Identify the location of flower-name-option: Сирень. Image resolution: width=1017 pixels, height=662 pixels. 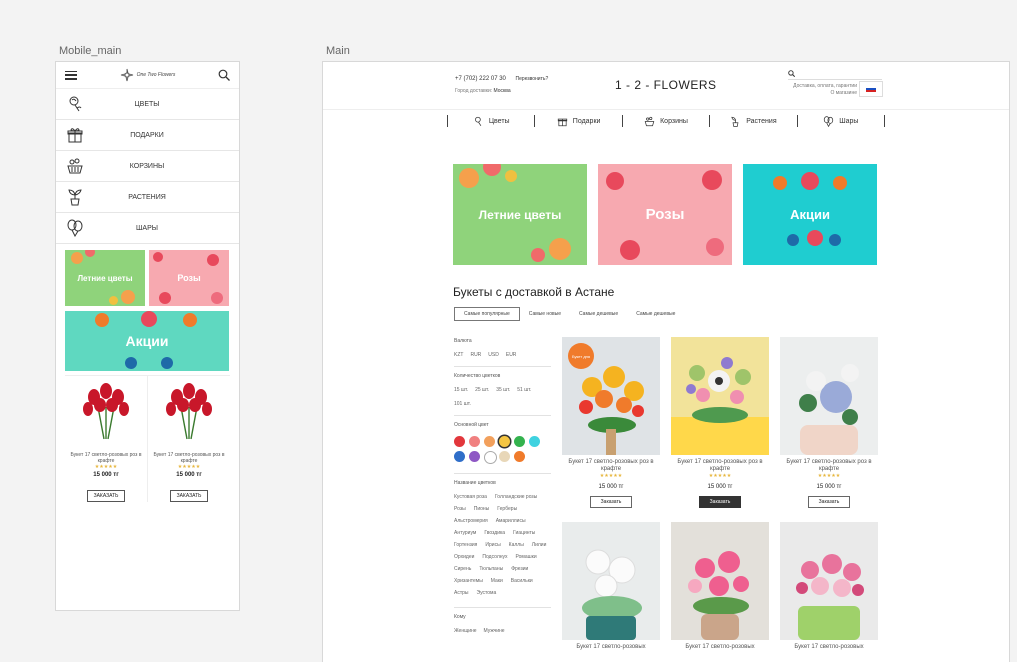
(462, 569).